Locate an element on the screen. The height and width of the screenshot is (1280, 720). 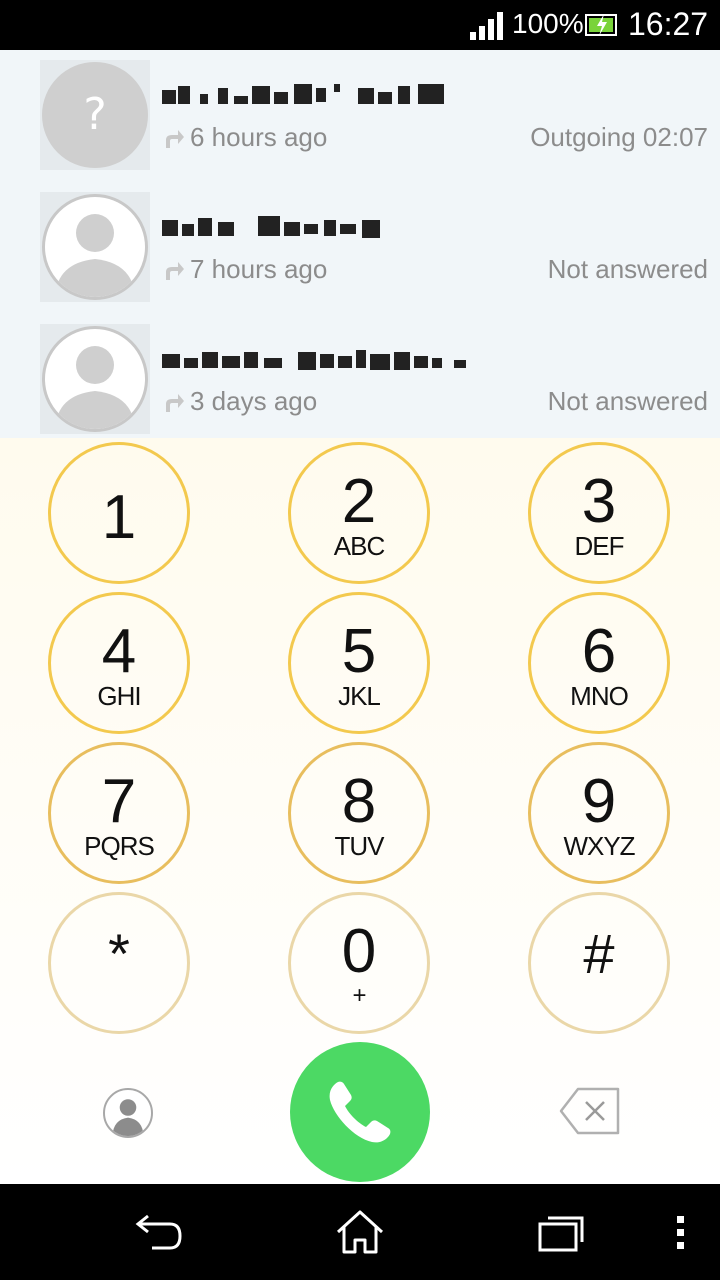
clock: 16:27 is located at coordinates (668, 24).